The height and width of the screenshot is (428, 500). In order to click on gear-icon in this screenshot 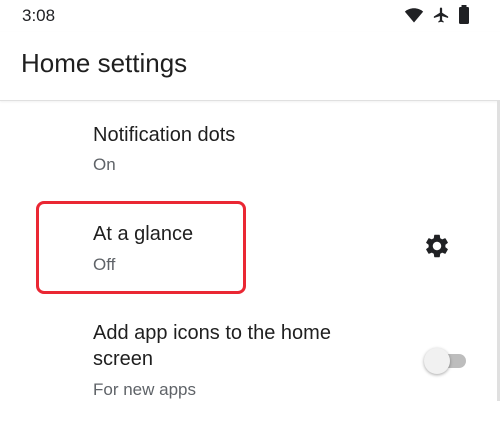, I will do `click(437, 248)`.